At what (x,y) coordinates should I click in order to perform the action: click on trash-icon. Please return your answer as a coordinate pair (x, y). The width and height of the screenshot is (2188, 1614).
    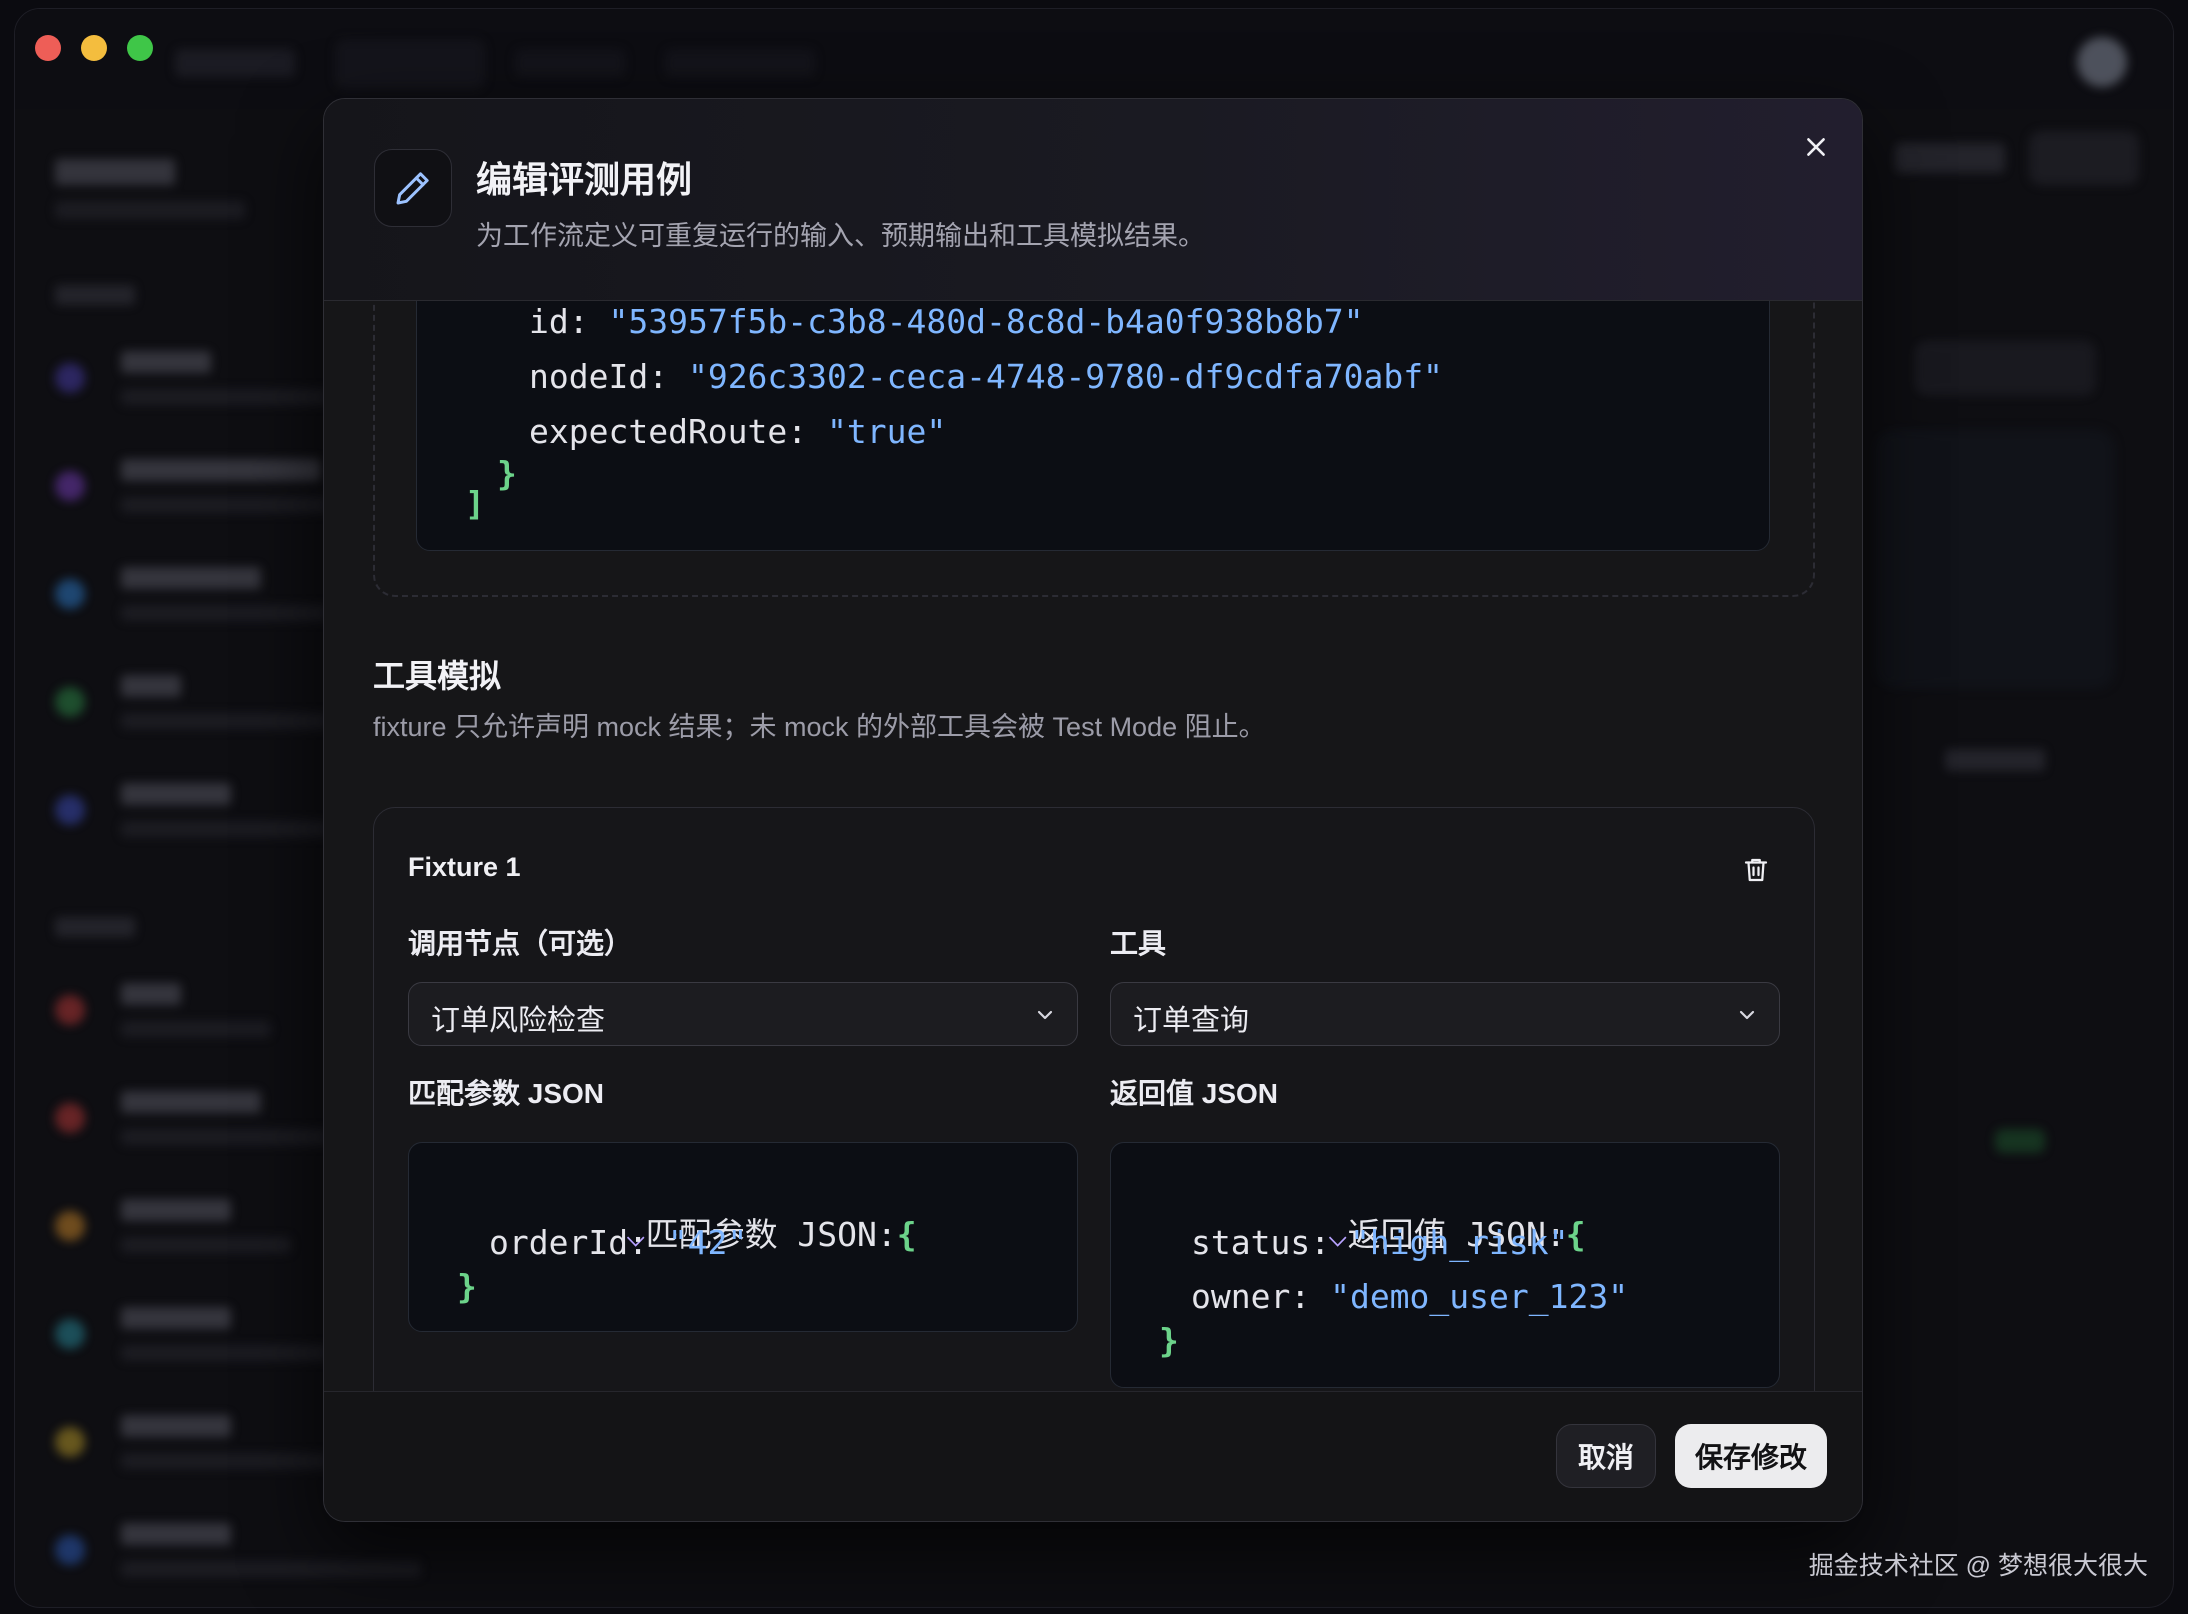
    Looking at the image, I should click on (1756, 870).